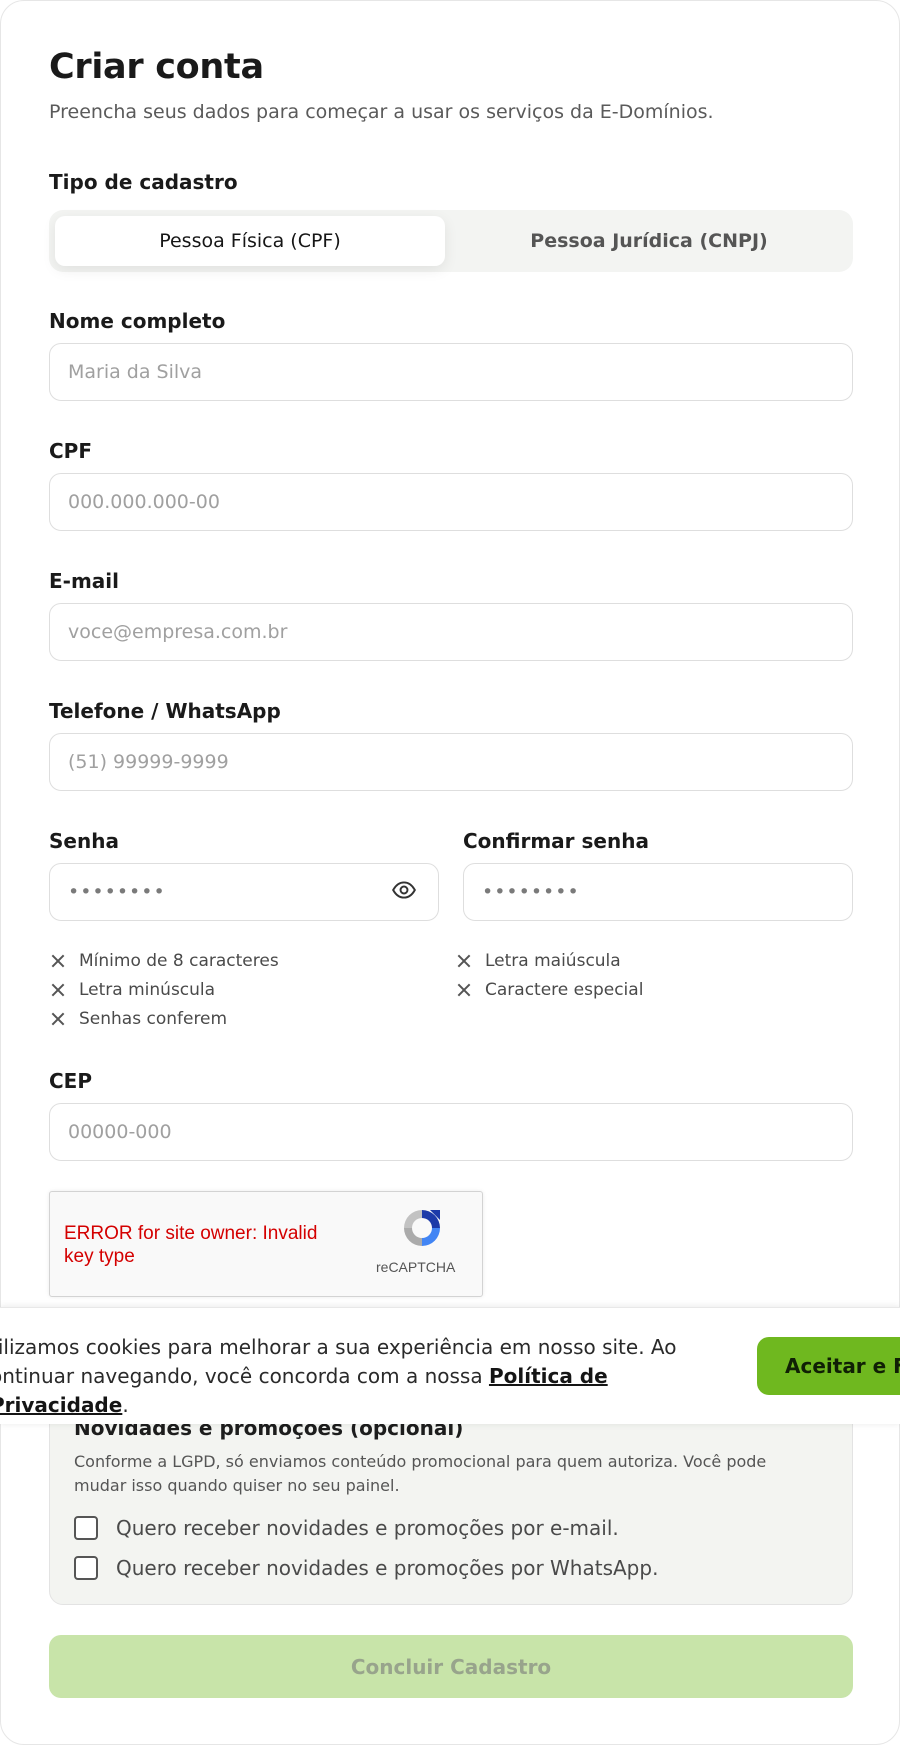 This screenshot has width=900, height=1745. Describe the element at coordinates (86, 1528) in the screenshot. I see `optin-email-checkbox` at that location.